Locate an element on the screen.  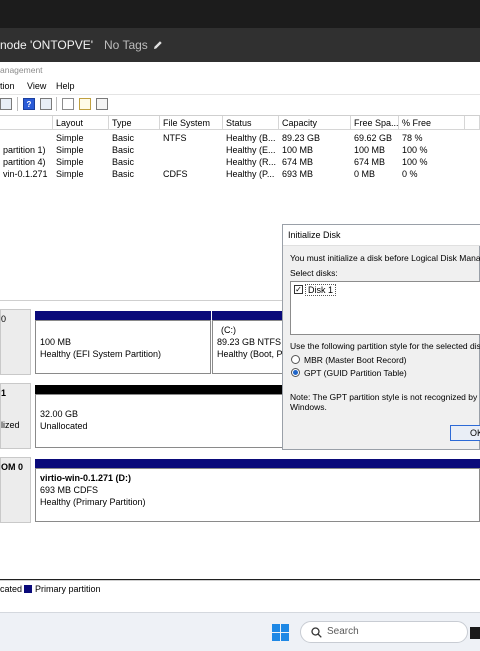
cell-volume is located at coordinates (26, 138).